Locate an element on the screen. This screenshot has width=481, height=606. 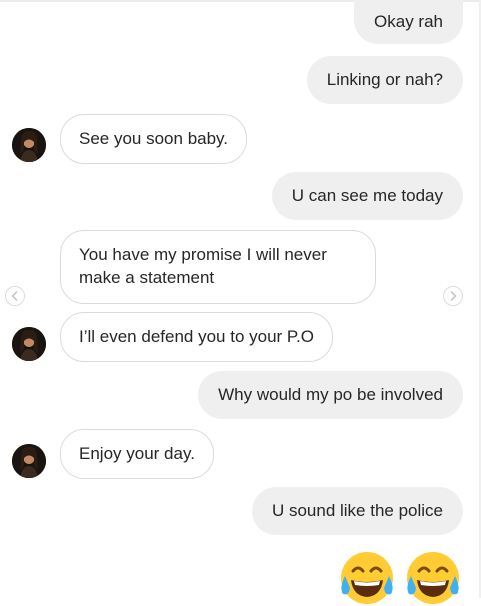
message-text: See you soon baby. is located at coordinates (154, 138).